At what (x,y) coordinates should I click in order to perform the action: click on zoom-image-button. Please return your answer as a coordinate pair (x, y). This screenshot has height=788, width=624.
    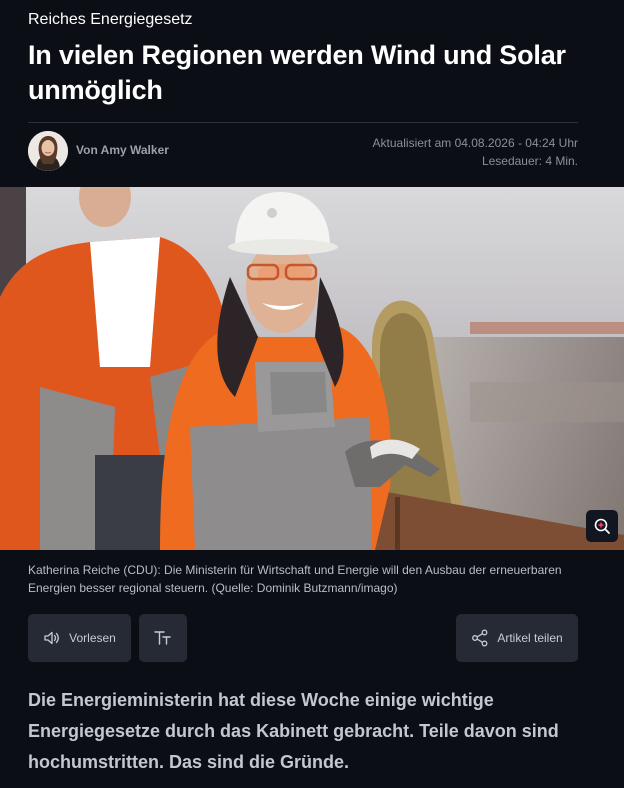
    Looking at the image, I should click on (602, 526).